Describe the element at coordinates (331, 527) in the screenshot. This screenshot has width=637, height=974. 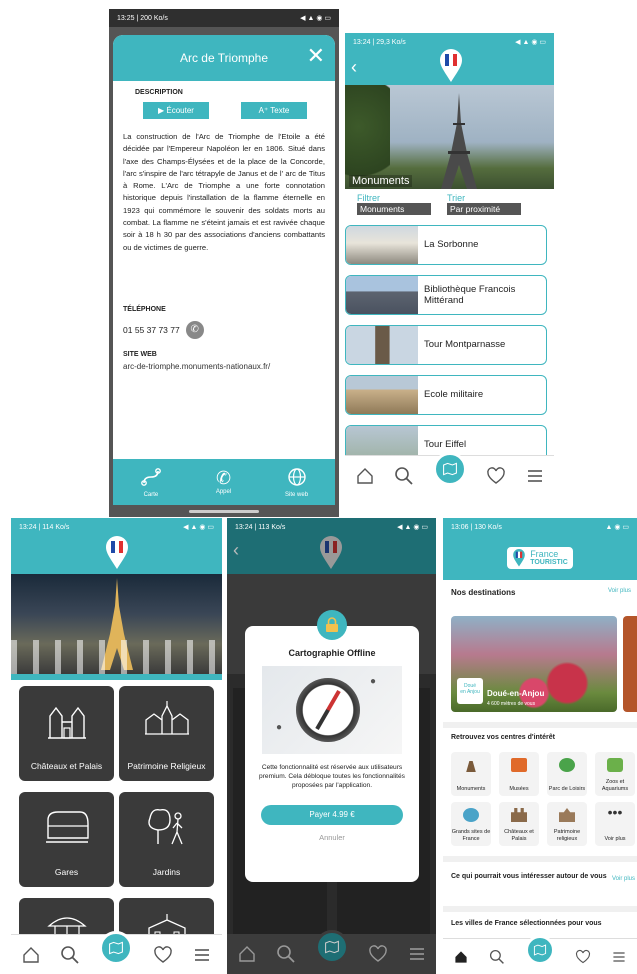
I see `status-bar: 13:24 | 113 Ko/s ◀ ▲ ◉ ▭` at that location.